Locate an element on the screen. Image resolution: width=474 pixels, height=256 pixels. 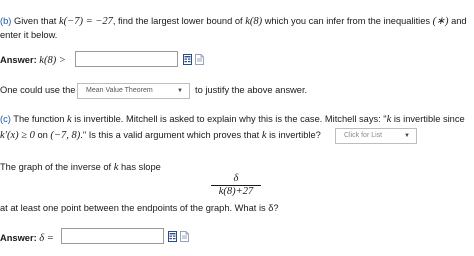
part-c-on: on is located at coordinates (42, 135).